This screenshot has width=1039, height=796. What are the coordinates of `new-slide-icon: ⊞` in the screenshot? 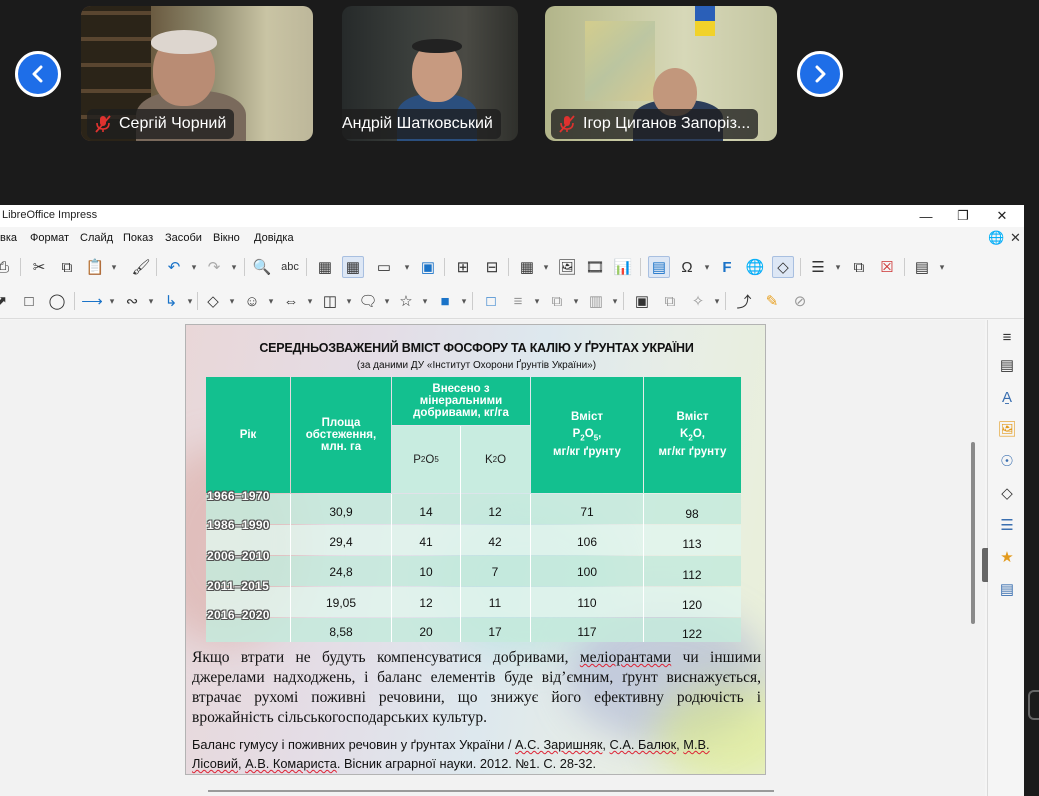 It's located at (463, 267).